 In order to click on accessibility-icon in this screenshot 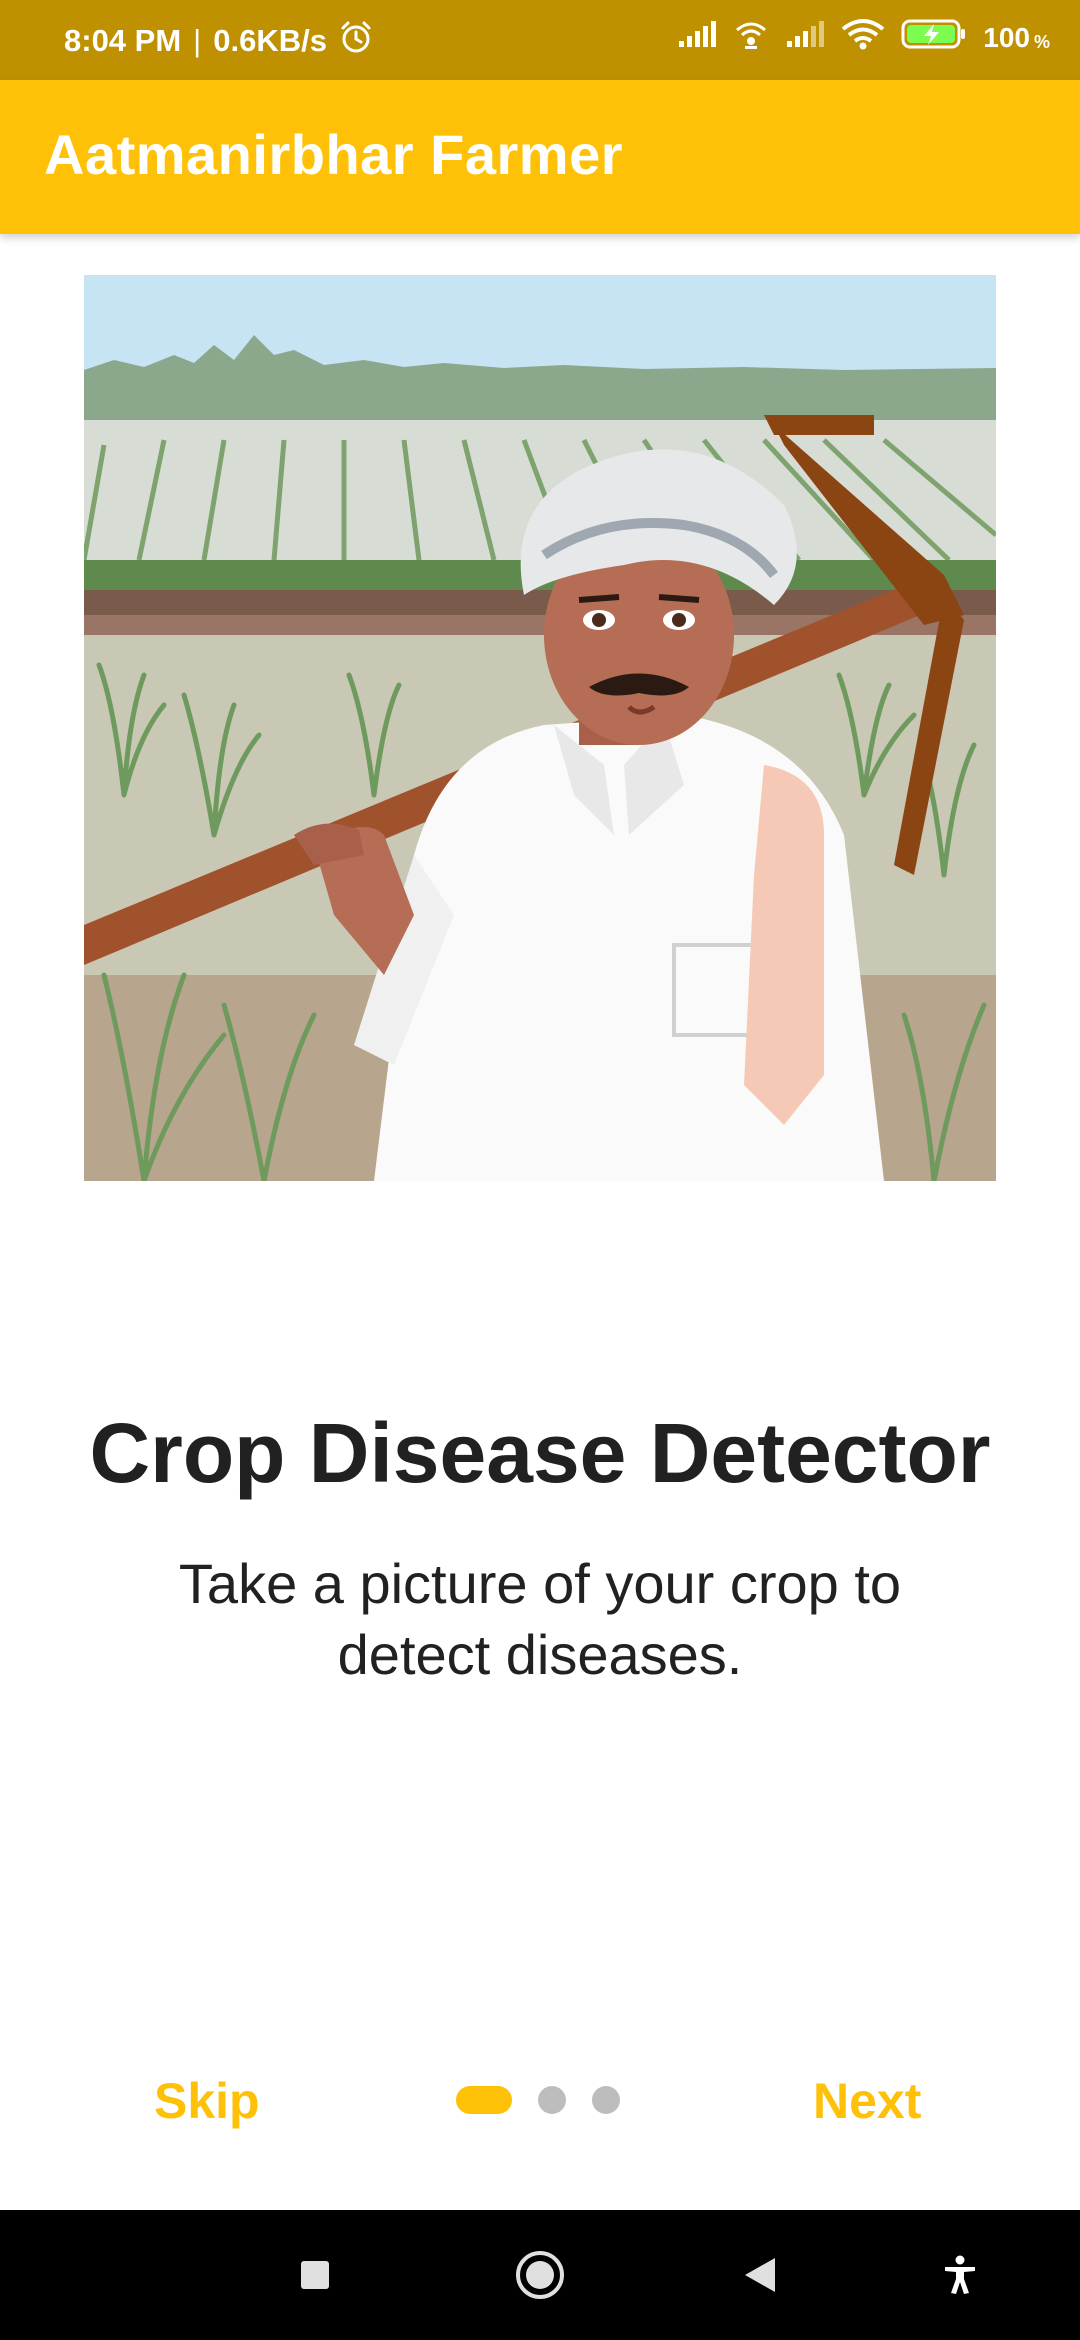, I will do `click(960, 2275)`.